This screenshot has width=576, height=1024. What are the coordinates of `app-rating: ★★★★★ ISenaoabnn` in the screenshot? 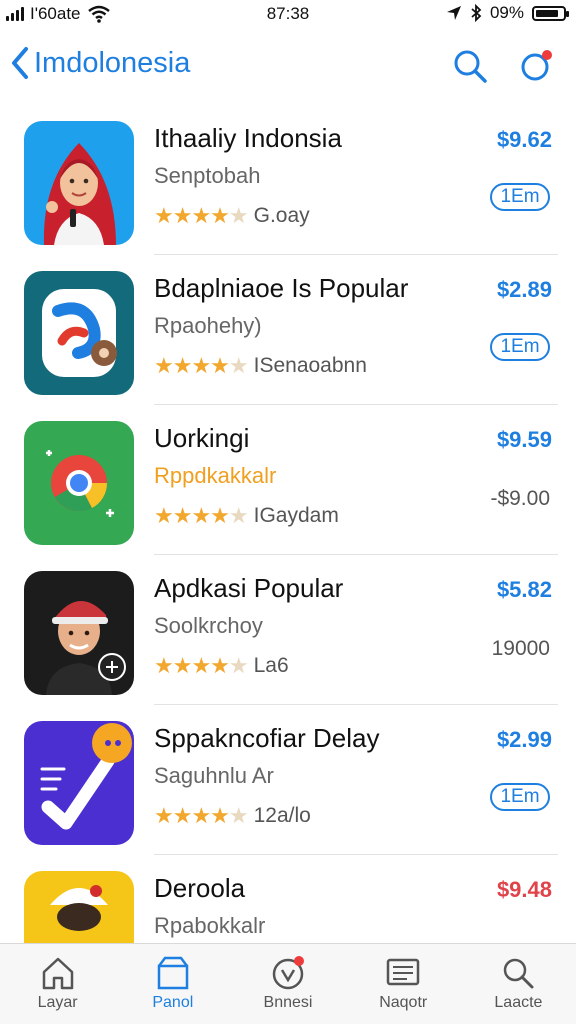 It's located at (260, 366).